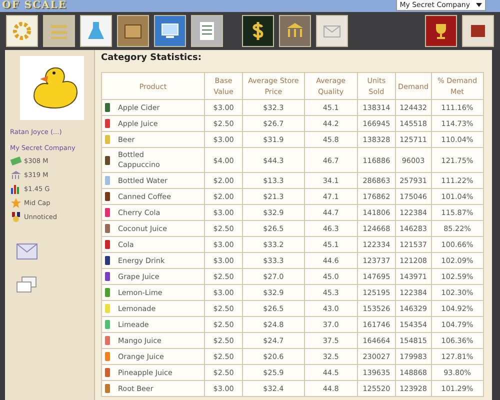 The height and width of the screenshot is (400, 500). Describe the element at coordinates (52, 88) in the screenshot. I see `duck-avatar` at that location.